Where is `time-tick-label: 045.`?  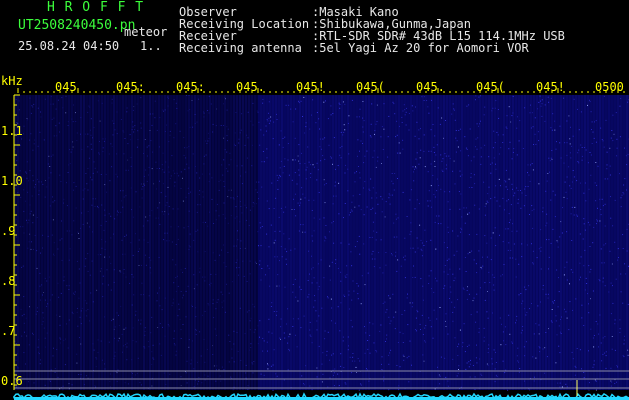 time-tick-label: 045. is located at coordinates (250, 87).